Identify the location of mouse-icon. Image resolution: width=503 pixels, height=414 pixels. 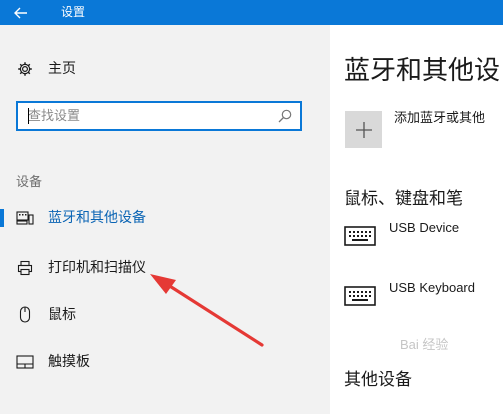
(25, 315).